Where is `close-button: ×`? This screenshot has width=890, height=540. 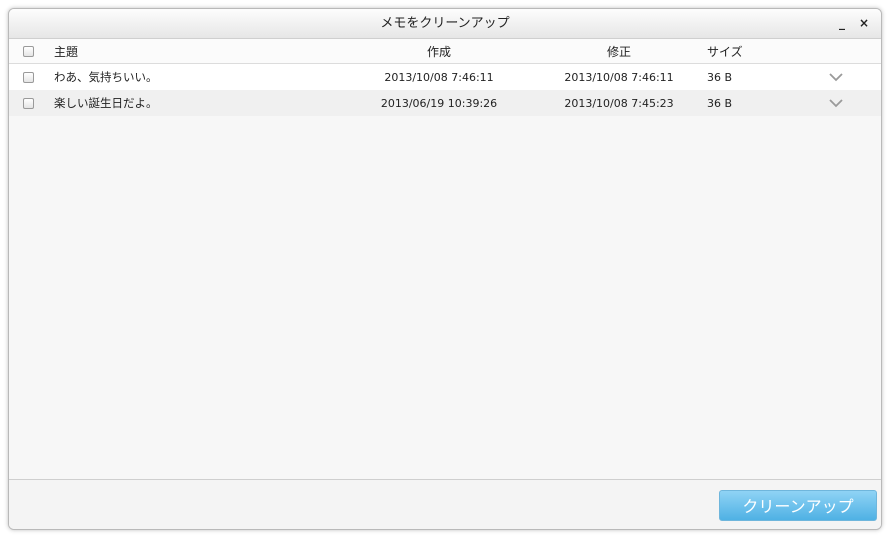
close-button: × is located at coordinates (864, 23).